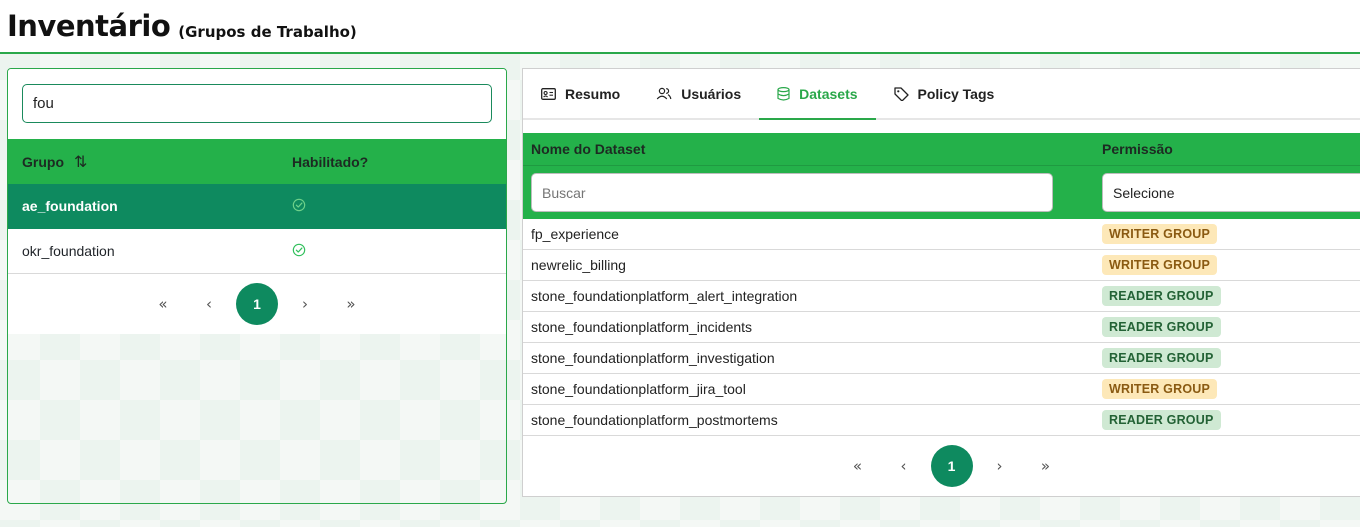 Image resolution: width=1360 pixels, height=527 pixels. Describe the element at coordinates (653, 358) in the screenshot. I see `dataset-name: stone_foundationplatform_investigation` at that location.